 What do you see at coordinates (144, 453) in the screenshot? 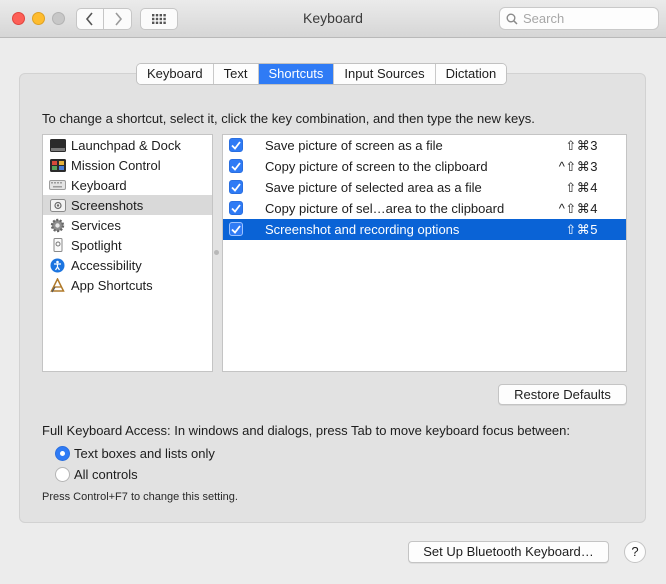
I see `radio-label: Text boxes and lists only` at bounding box center [144, 453].